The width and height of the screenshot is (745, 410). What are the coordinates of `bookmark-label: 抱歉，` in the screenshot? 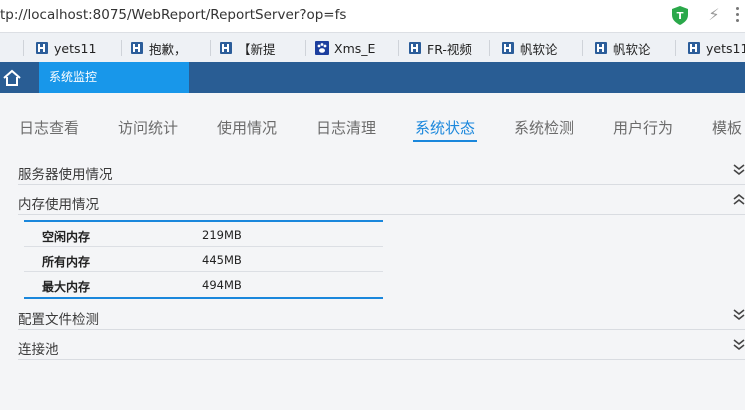 It's located at (167, 49).